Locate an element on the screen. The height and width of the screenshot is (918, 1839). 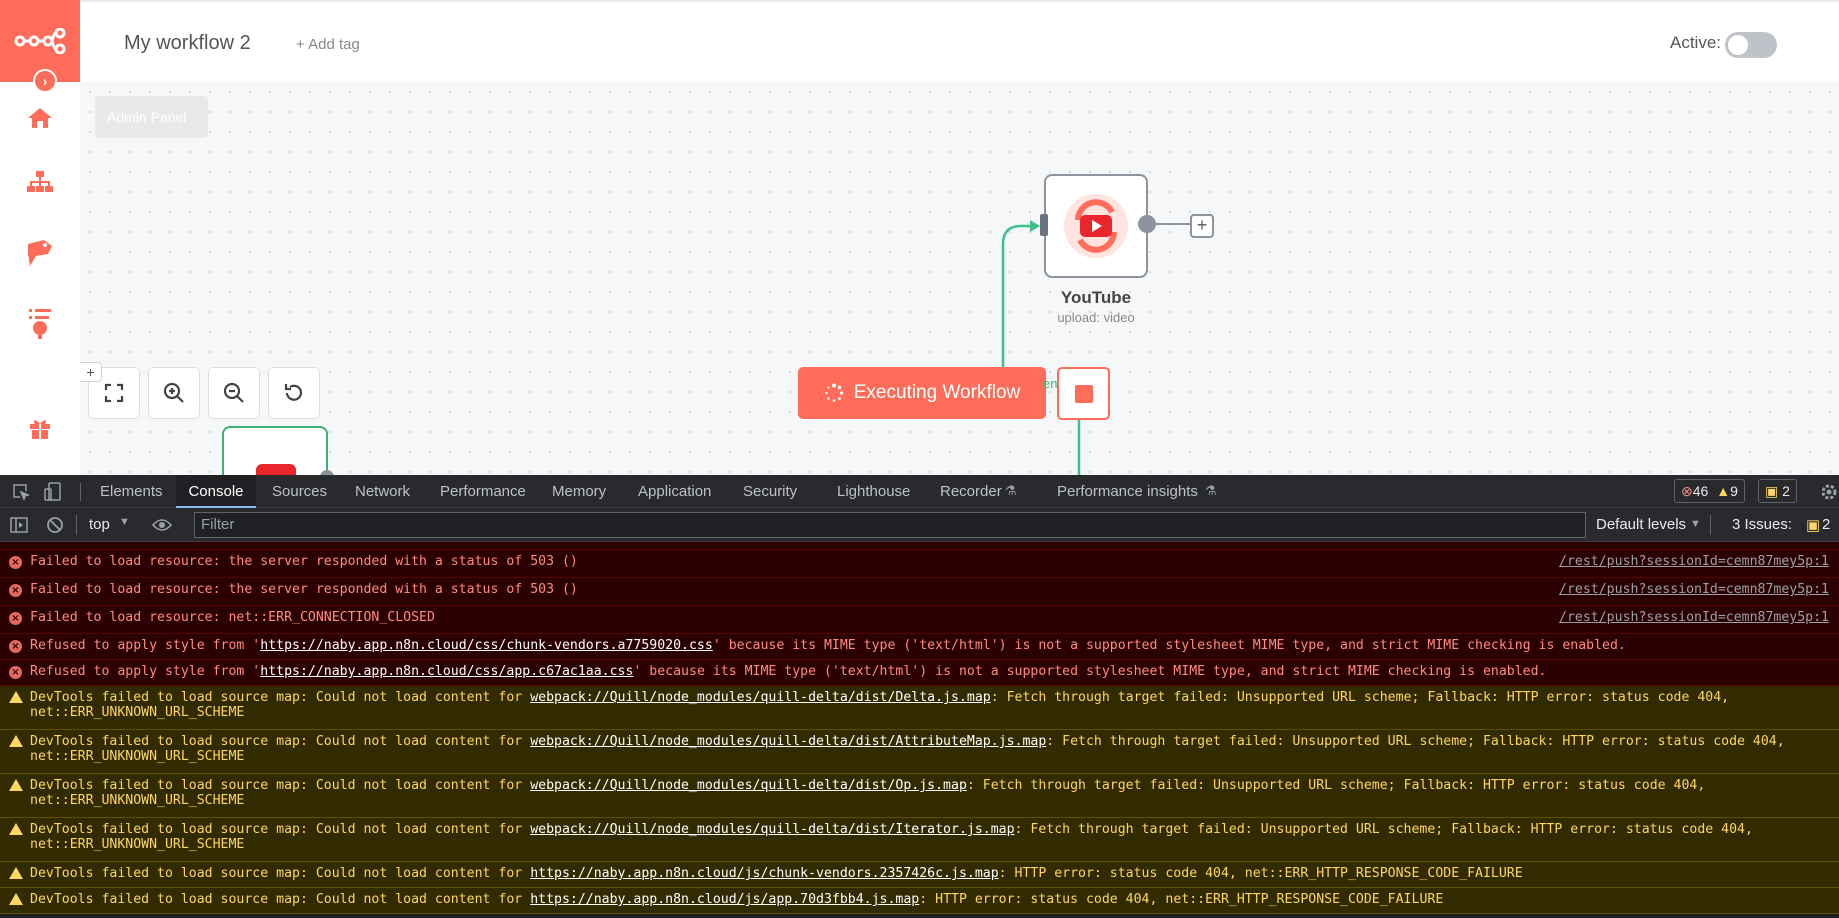
node-name: YouTube is located at coordinates (1096, 297).